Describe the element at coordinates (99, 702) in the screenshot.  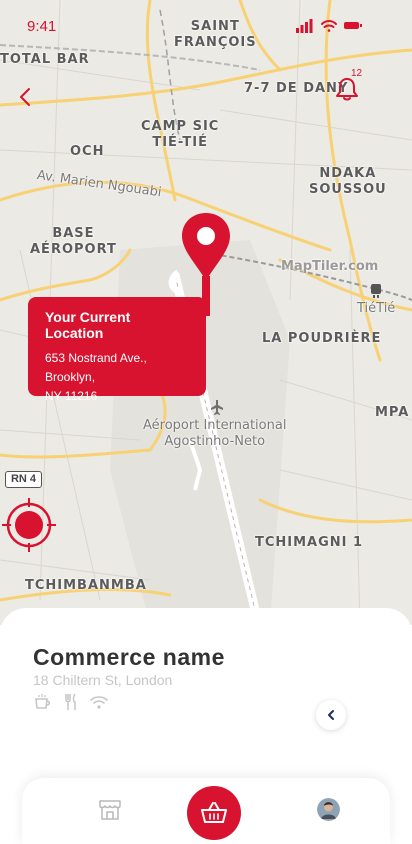
I see `wifi-icon` at that location.